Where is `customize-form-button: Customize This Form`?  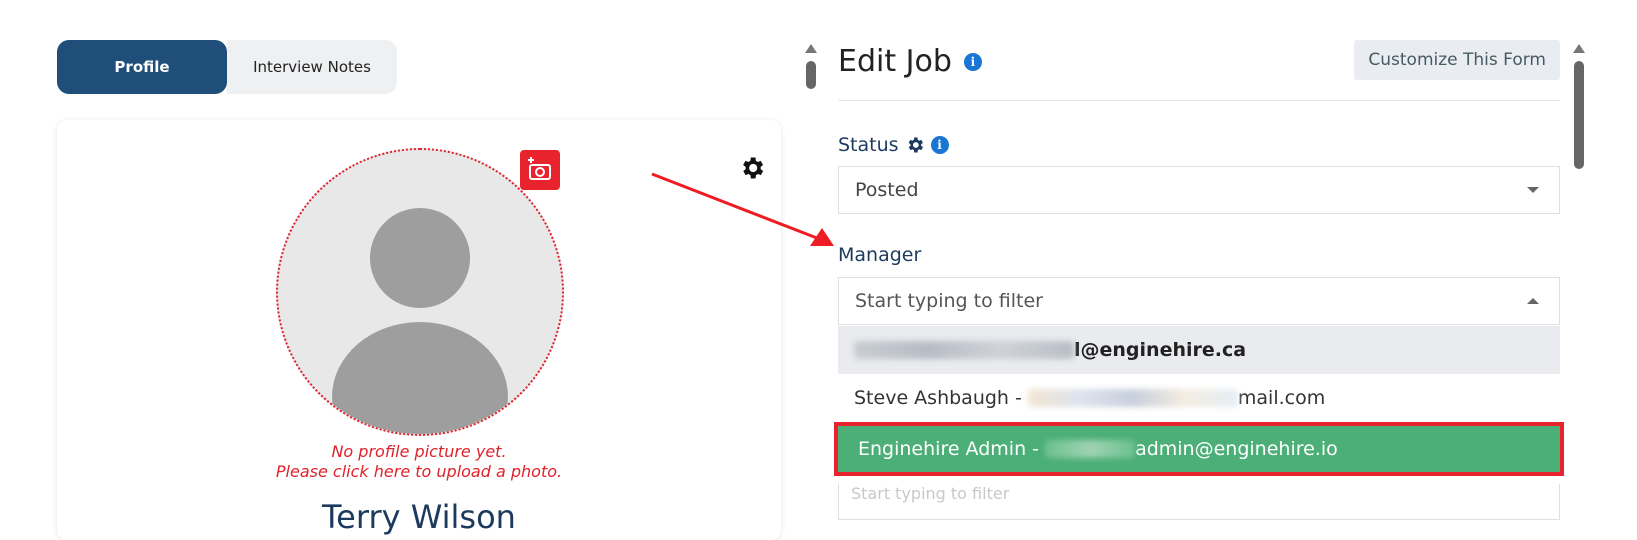 customize-form-button: Customize This Form is located at coordinates (1457, 60).